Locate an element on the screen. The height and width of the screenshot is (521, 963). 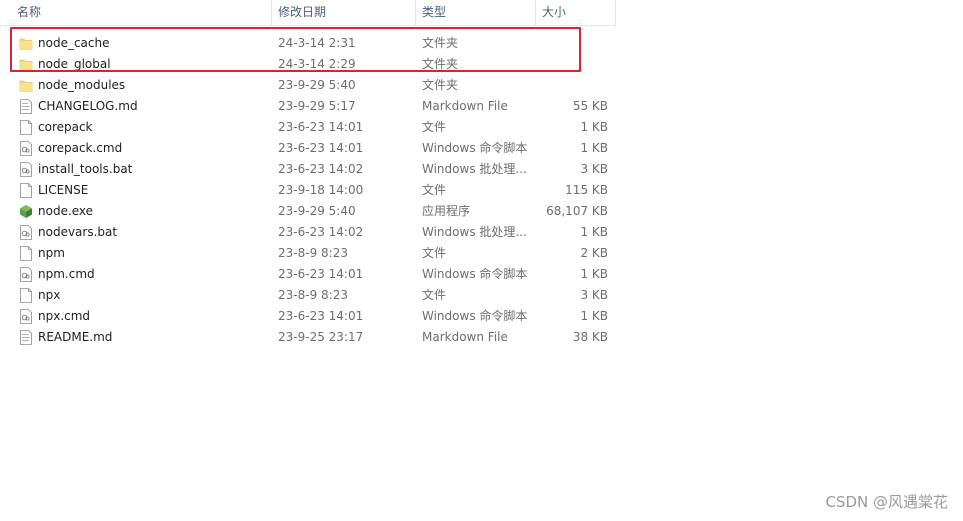
file-name: npm is located at coordinates (51, 253).